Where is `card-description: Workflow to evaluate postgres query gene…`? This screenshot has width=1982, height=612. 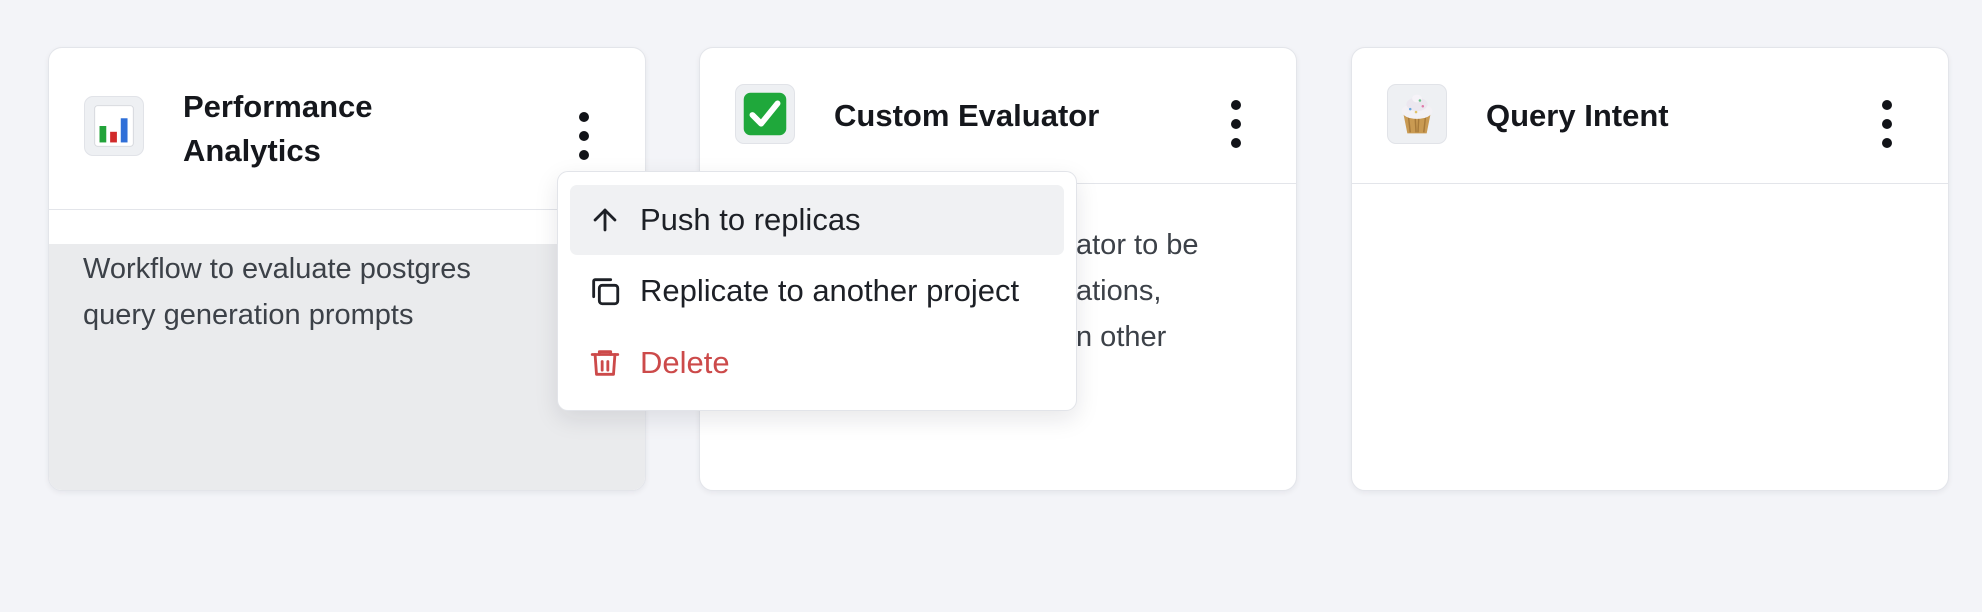 card-description: Workflow to evaluate postgres query gene… is located at coordinates (277, 292).